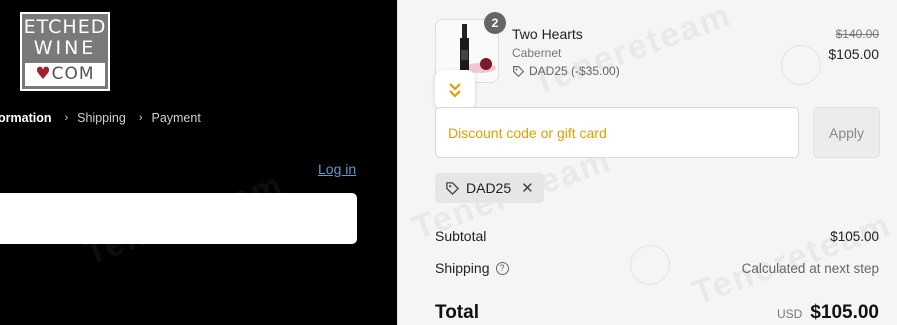 The height and width of the screenshot is (325, 897). What do you see at coordinates (537, 53) in the screenshot?
I see `product-variant: Cabernet` at bounding box center [537, 53].